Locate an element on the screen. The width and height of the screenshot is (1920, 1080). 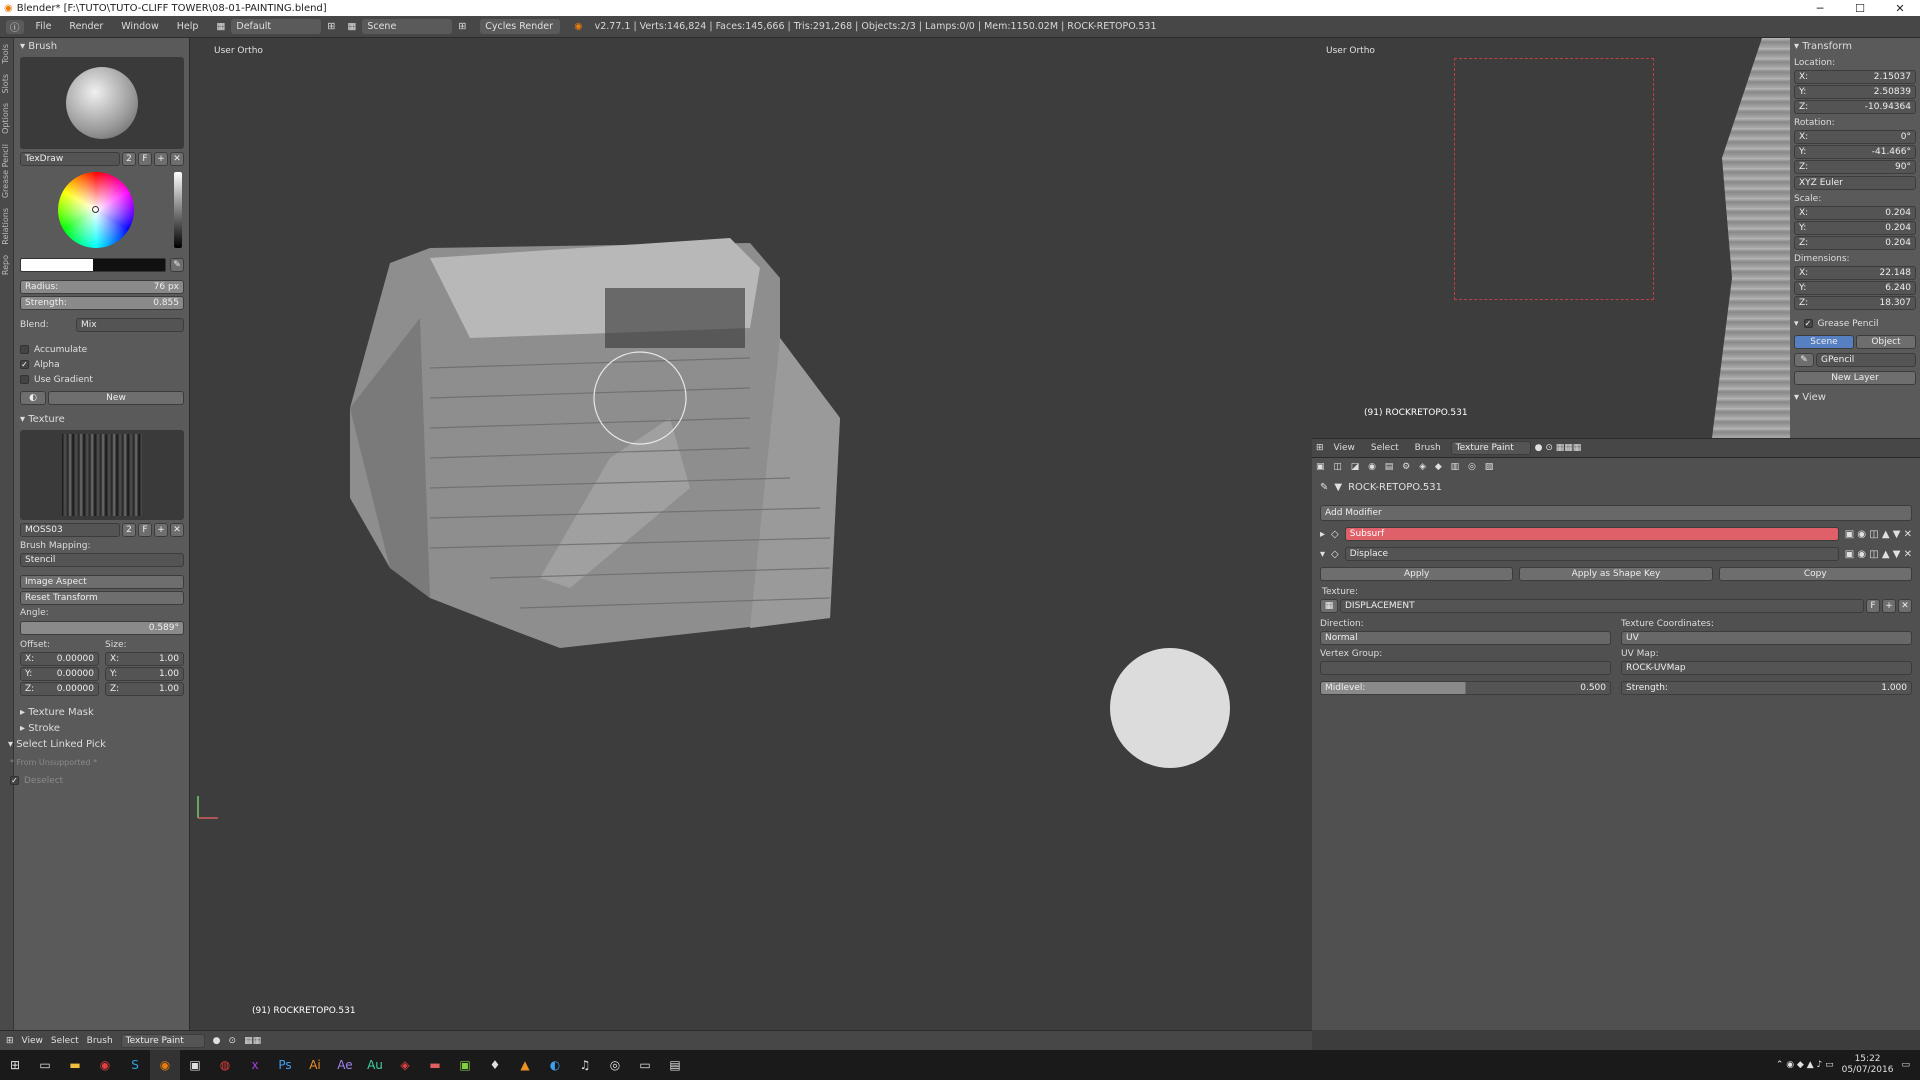
brush-add-icon: + is located at coordinates (161, 159).